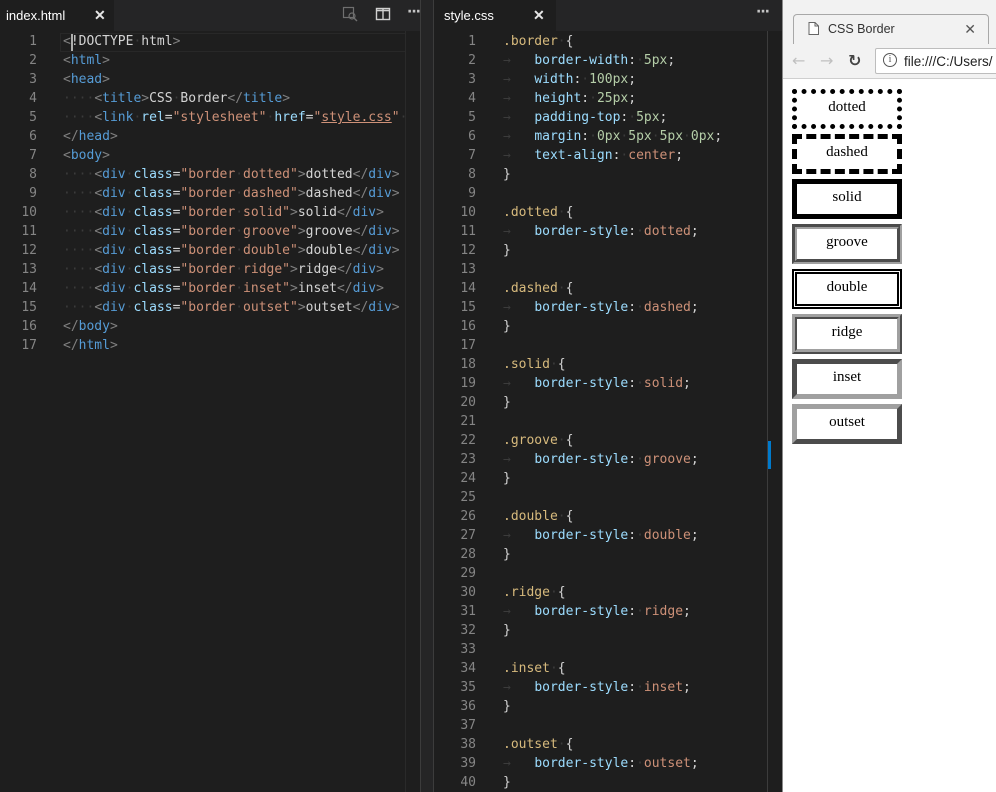 The width and height of the screenshot is (996, 792). Describe the element at coordinates (608, 117) in the screenshot. I see `code-line: 5 → padding-top:·5px;` at that location.